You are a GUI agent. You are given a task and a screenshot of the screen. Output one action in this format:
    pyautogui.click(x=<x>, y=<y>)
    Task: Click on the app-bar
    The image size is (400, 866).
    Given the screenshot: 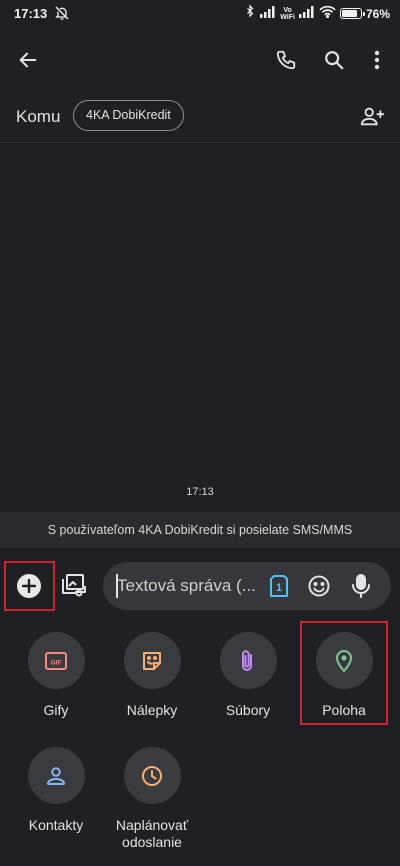 What is the action you would take?
    pyautogui.click(x=200, y=60)
    